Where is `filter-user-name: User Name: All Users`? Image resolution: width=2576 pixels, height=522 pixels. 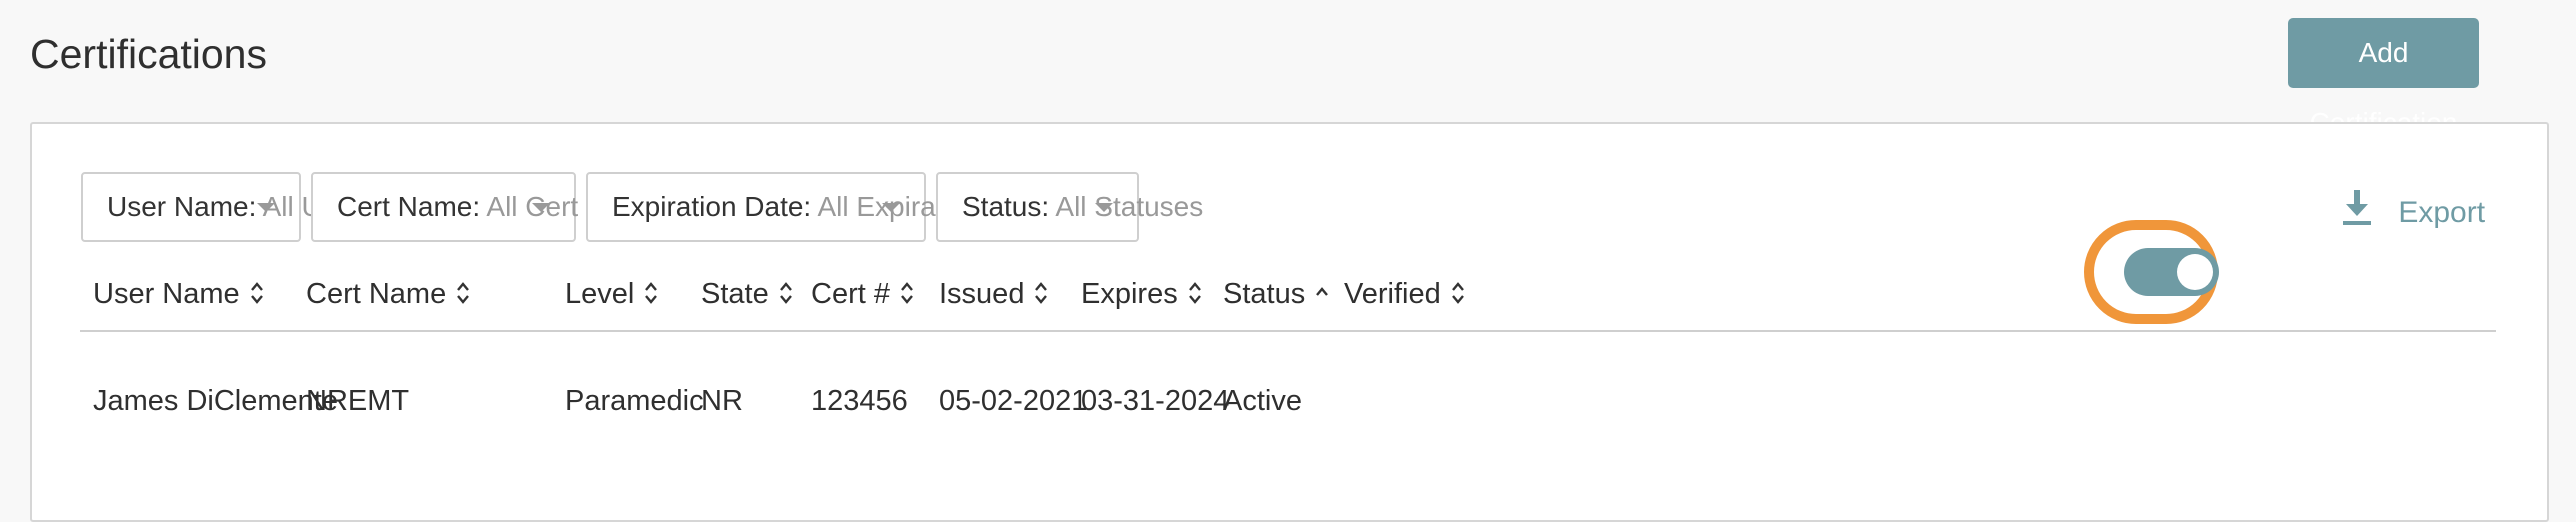 filter-user-name: User Name: All Users is located at coordinates (228, 207).